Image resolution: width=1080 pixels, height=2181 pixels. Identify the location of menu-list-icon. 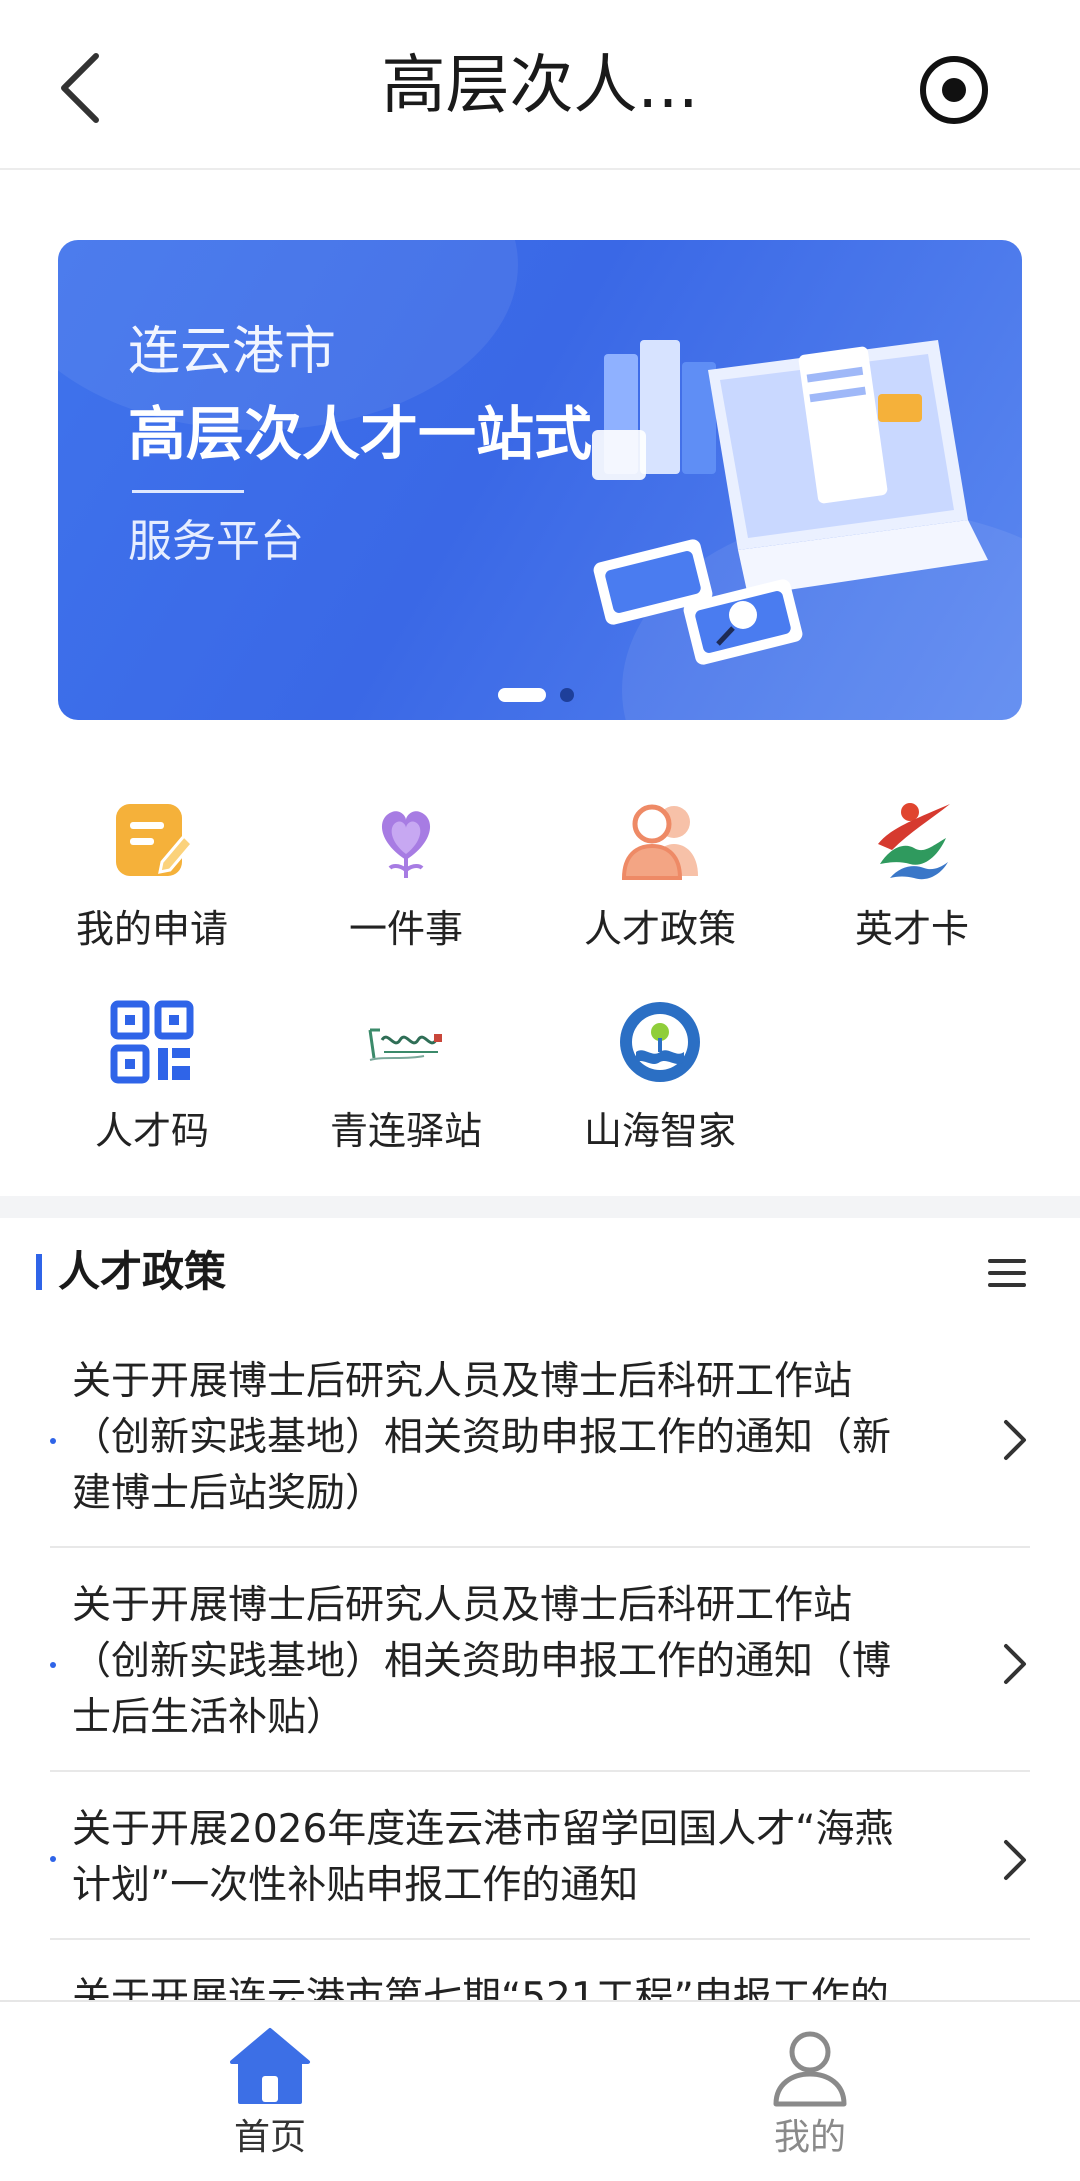
(1007, 1273).